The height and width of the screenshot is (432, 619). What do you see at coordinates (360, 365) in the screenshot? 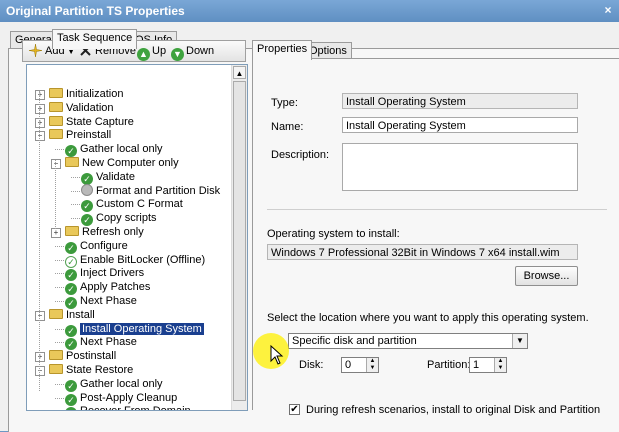
I see `disk-spinner: 0 ▲ ▼` at bounding box center [360, 365].